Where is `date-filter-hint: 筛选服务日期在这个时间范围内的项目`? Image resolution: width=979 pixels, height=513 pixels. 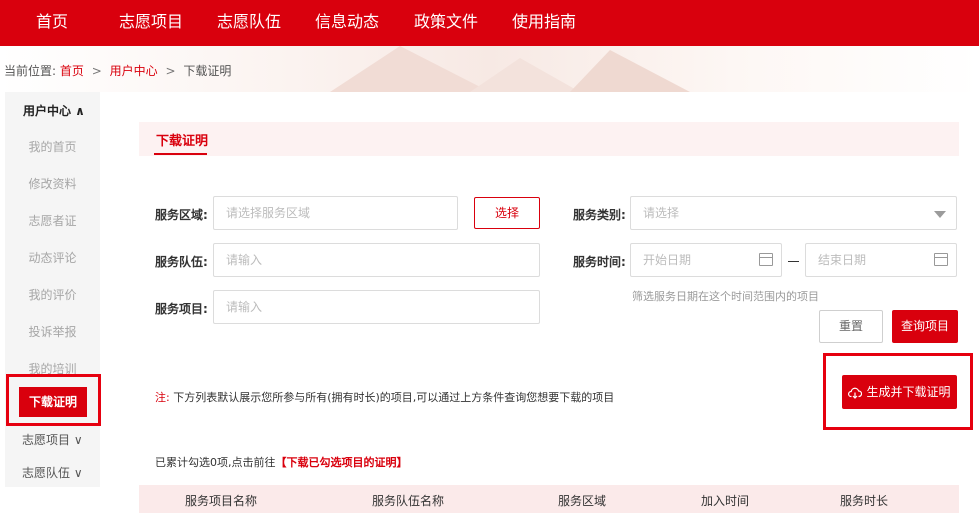
date-filter-hint: 筛选服务日期在这个时间范围内的项目 is located at coordinates (725, 296).